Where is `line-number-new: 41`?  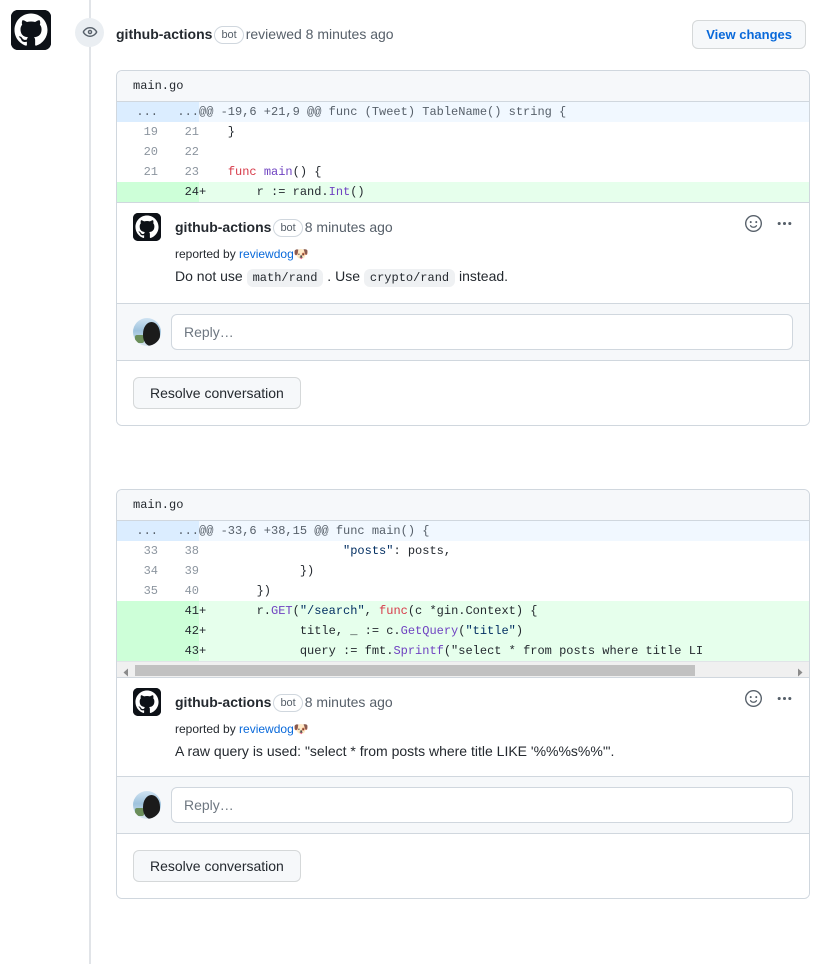
line-number-new: 41 is located at coordinates (178, 611).